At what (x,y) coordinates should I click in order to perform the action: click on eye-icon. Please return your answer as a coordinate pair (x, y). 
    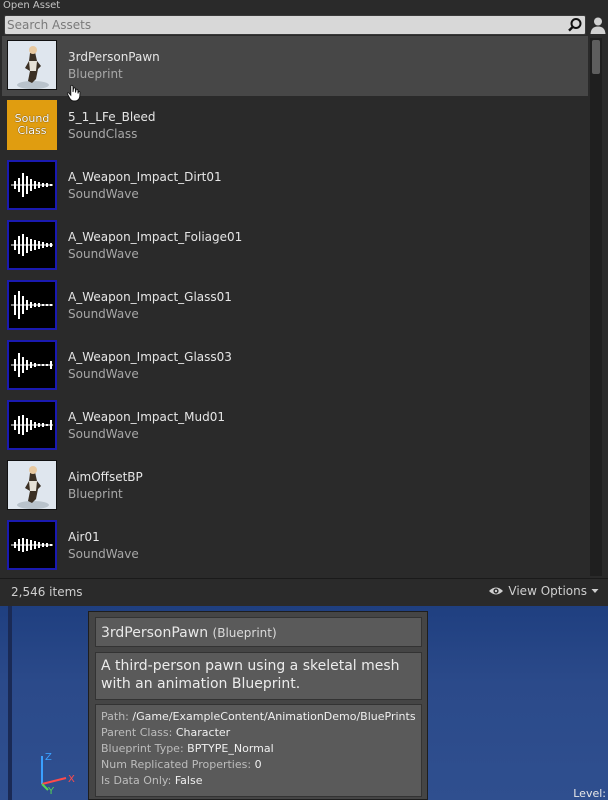
    Looking at the image, I should click on (496, 591).